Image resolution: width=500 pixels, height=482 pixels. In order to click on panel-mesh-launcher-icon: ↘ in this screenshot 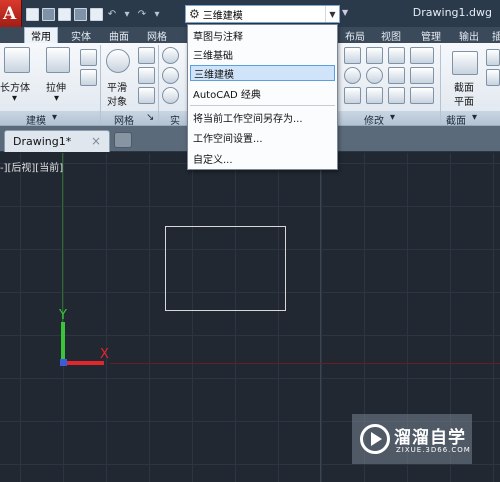, I will do `click(150, 117)`.